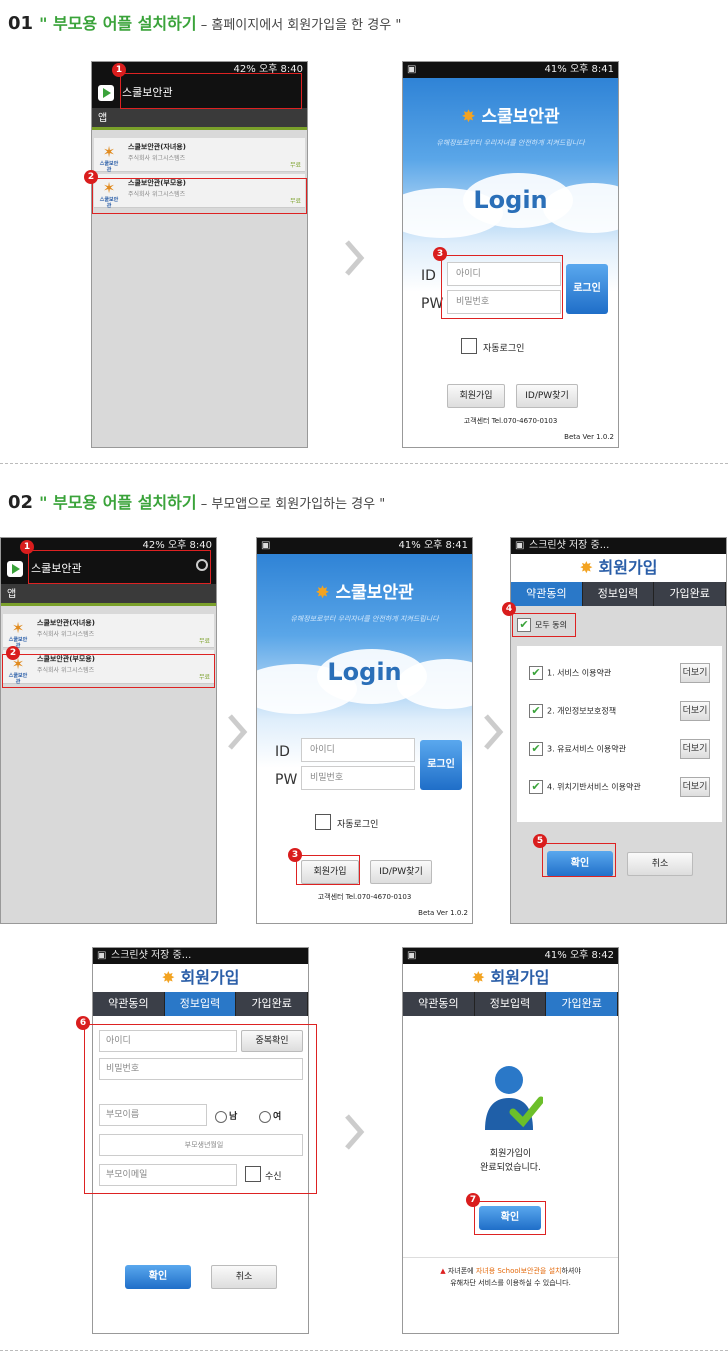 Image resolution: width=728 pixels, height=1368 pixels. What do you see at coordinates (200, 1109) in the screenshot?
I see `highlight-form` at bounding box center [200, 1109].